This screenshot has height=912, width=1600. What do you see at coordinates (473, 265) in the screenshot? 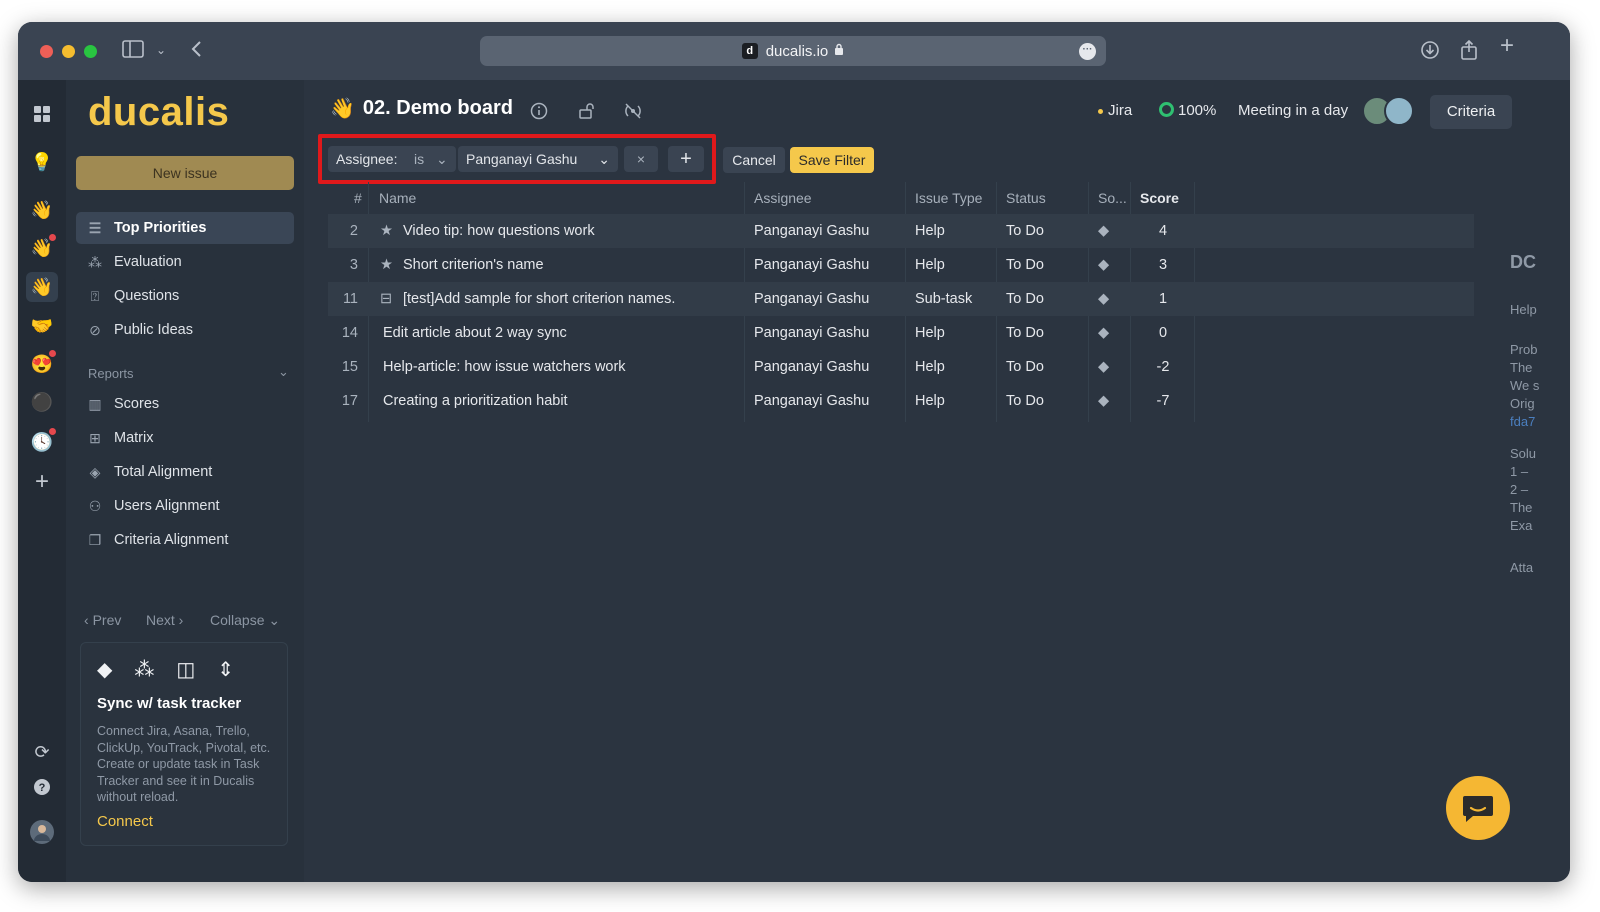
I see `issue-name: Short criterion's name` at bounding box center [473, 265].